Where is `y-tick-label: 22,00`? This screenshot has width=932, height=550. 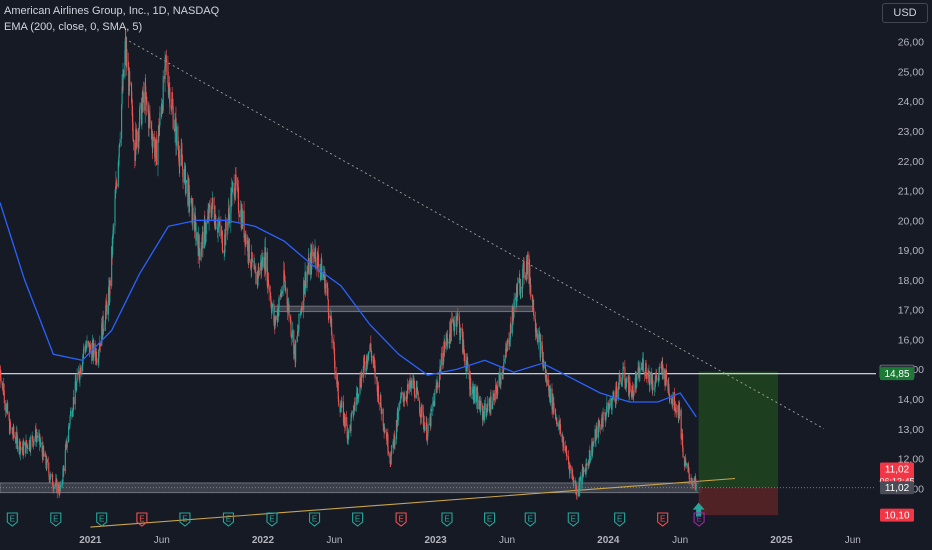 y-tick-label: 22,00 is located at coordinates (911, 162).